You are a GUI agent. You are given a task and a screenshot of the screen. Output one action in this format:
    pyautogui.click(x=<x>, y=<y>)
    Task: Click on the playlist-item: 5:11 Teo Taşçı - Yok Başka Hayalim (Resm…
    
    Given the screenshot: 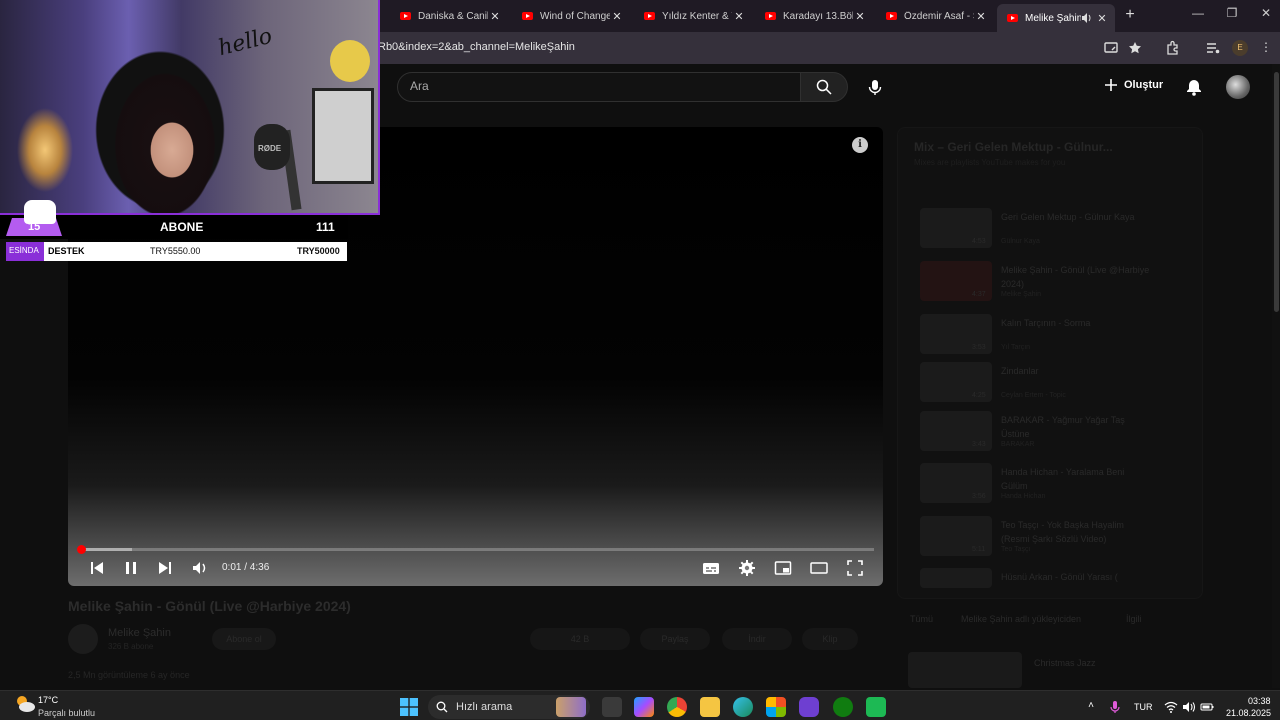 What is the action you would take?
    pyautogui.click(x=1055, y=539)
    